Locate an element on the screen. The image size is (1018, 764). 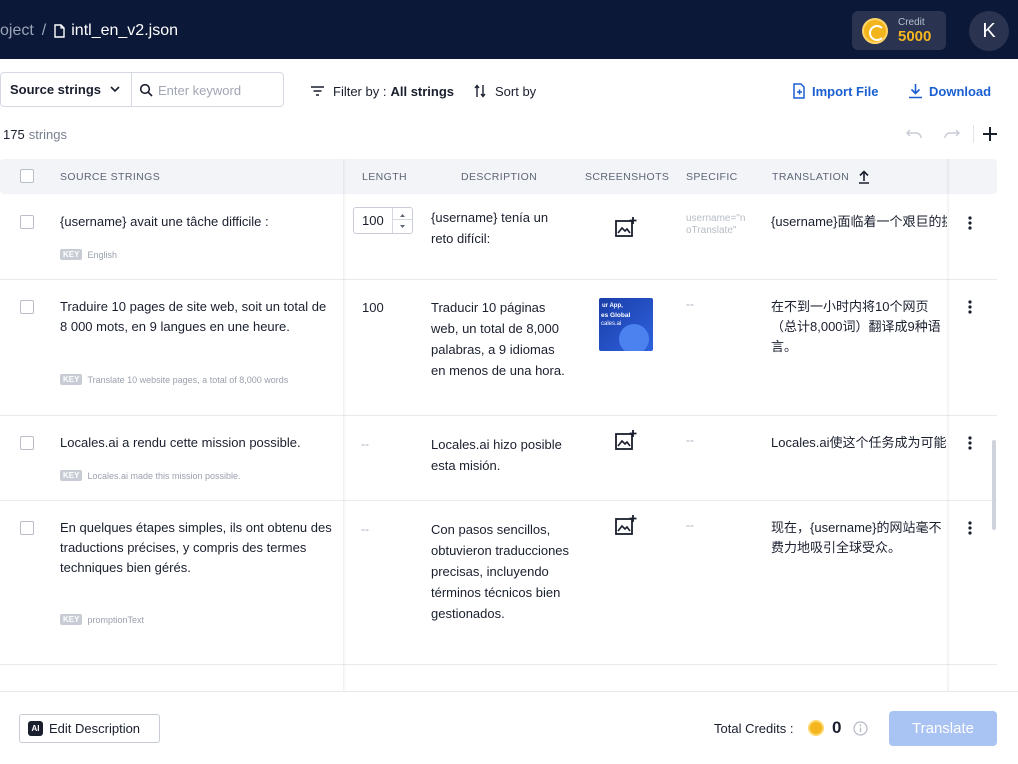
translate-button: Translate is located at coordinates (943, 728).